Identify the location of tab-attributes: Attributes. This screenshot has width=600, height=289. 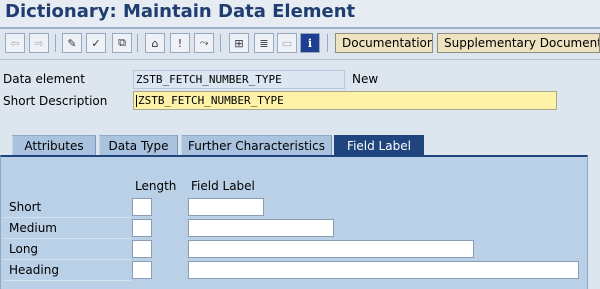
(54, 145).